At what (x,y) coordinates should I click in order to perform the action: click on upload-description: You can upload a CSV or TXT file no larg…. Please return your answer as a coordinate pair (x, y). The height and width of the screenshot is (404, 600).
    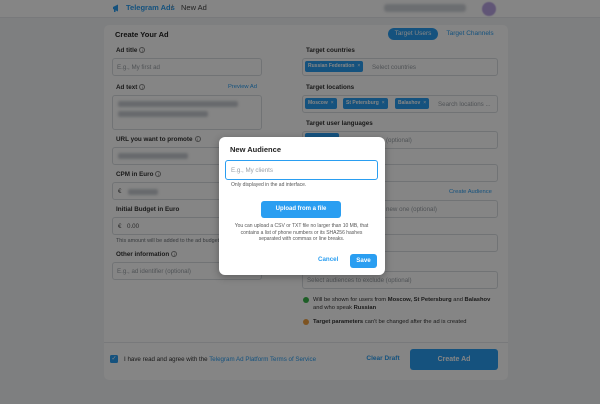
    Looking at the image, I should click on (301, 233).